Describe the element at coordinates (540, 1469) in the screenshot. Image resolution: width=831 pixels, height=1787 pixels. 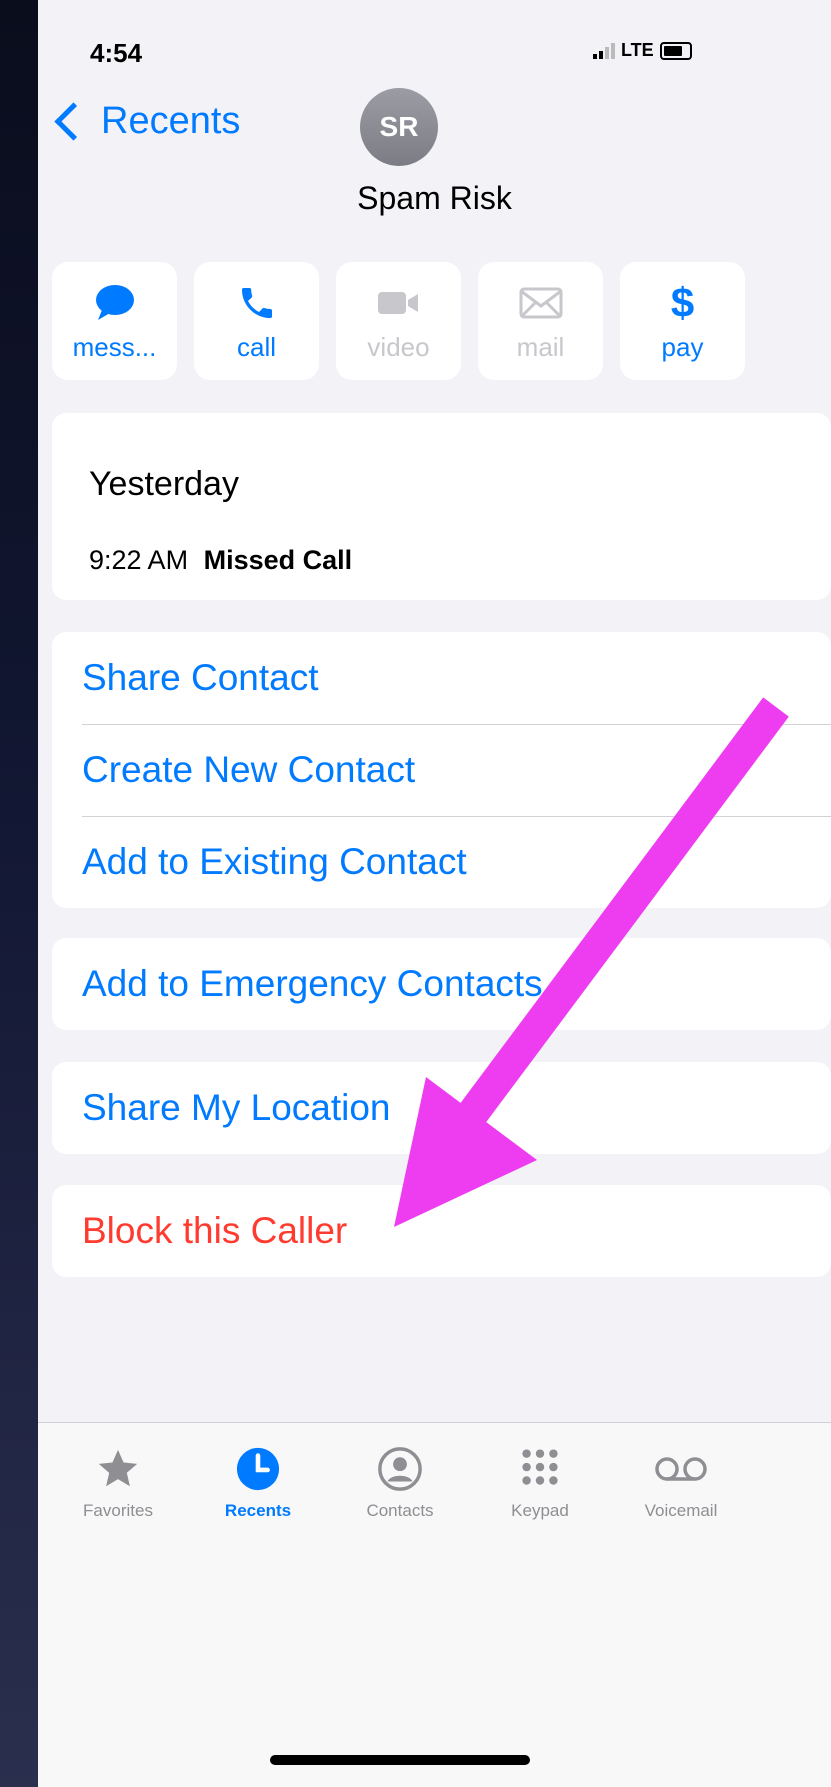
I see `keypad-icon` at that location.